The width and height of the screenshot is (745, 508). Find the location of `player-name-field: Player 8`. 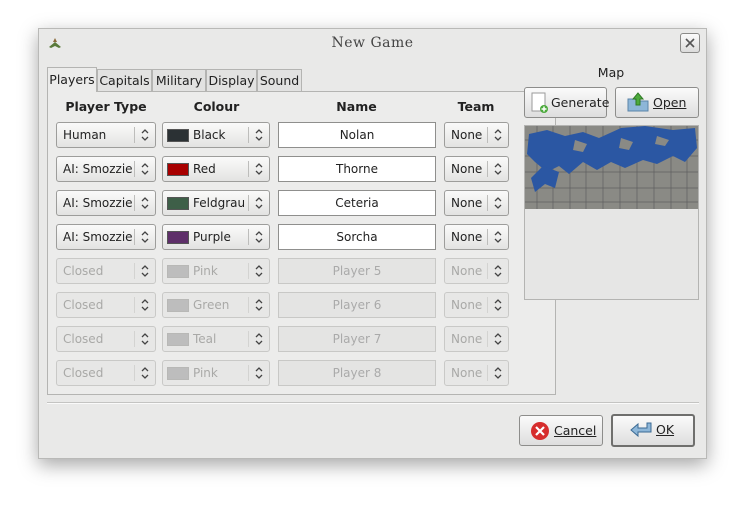

player-name-field: Player 8 is located at coordinates (357, 373).